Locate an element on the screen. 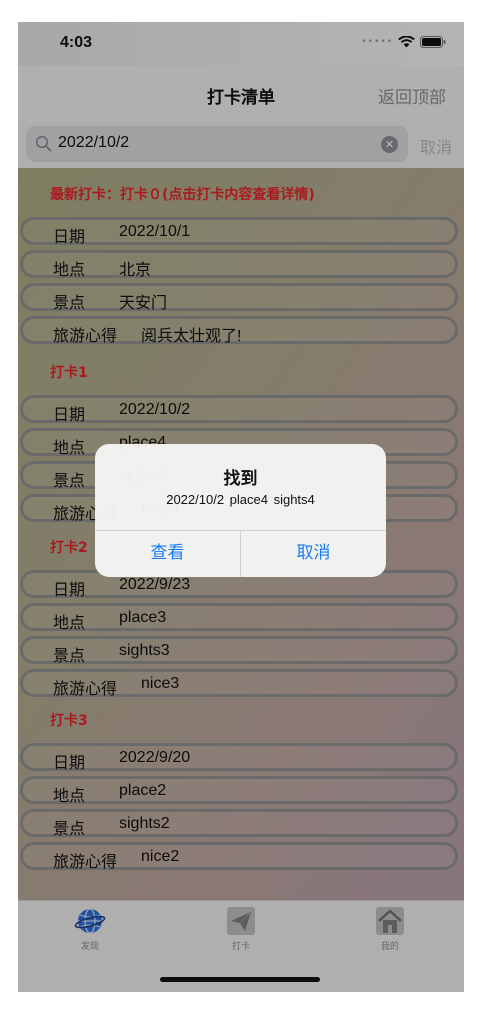  alert-title: 找到 is located at coordinates (240, 479).